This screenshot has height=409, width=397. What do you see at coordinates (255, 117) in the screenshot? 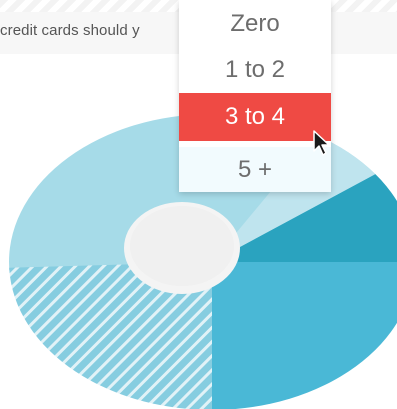
I see `option-3-to-4: 3 to 4` at bounding box center [255, 117].